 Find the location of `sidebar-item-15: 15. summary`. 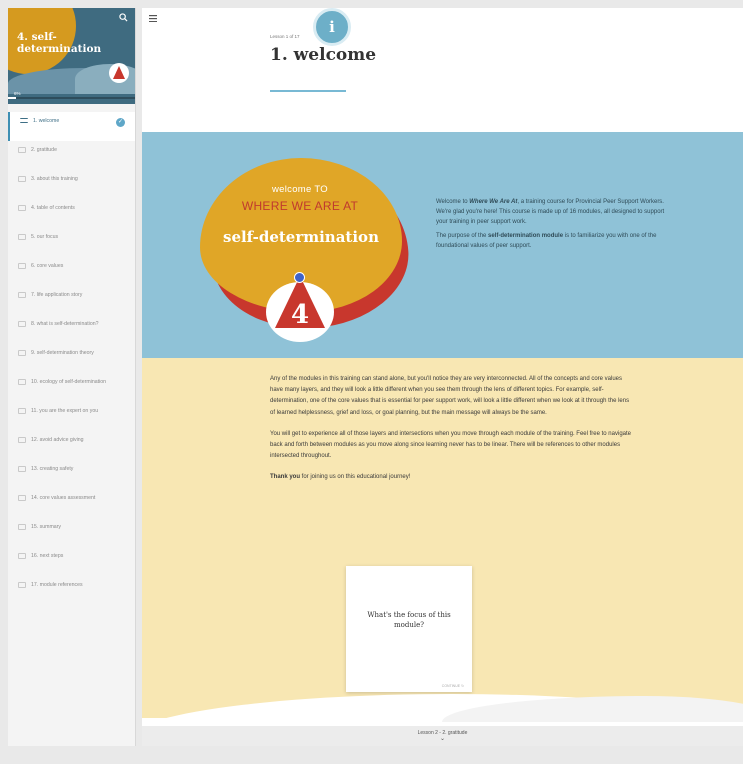

sidebar-item-15: 15. summary is located at coordinates (71, 532).